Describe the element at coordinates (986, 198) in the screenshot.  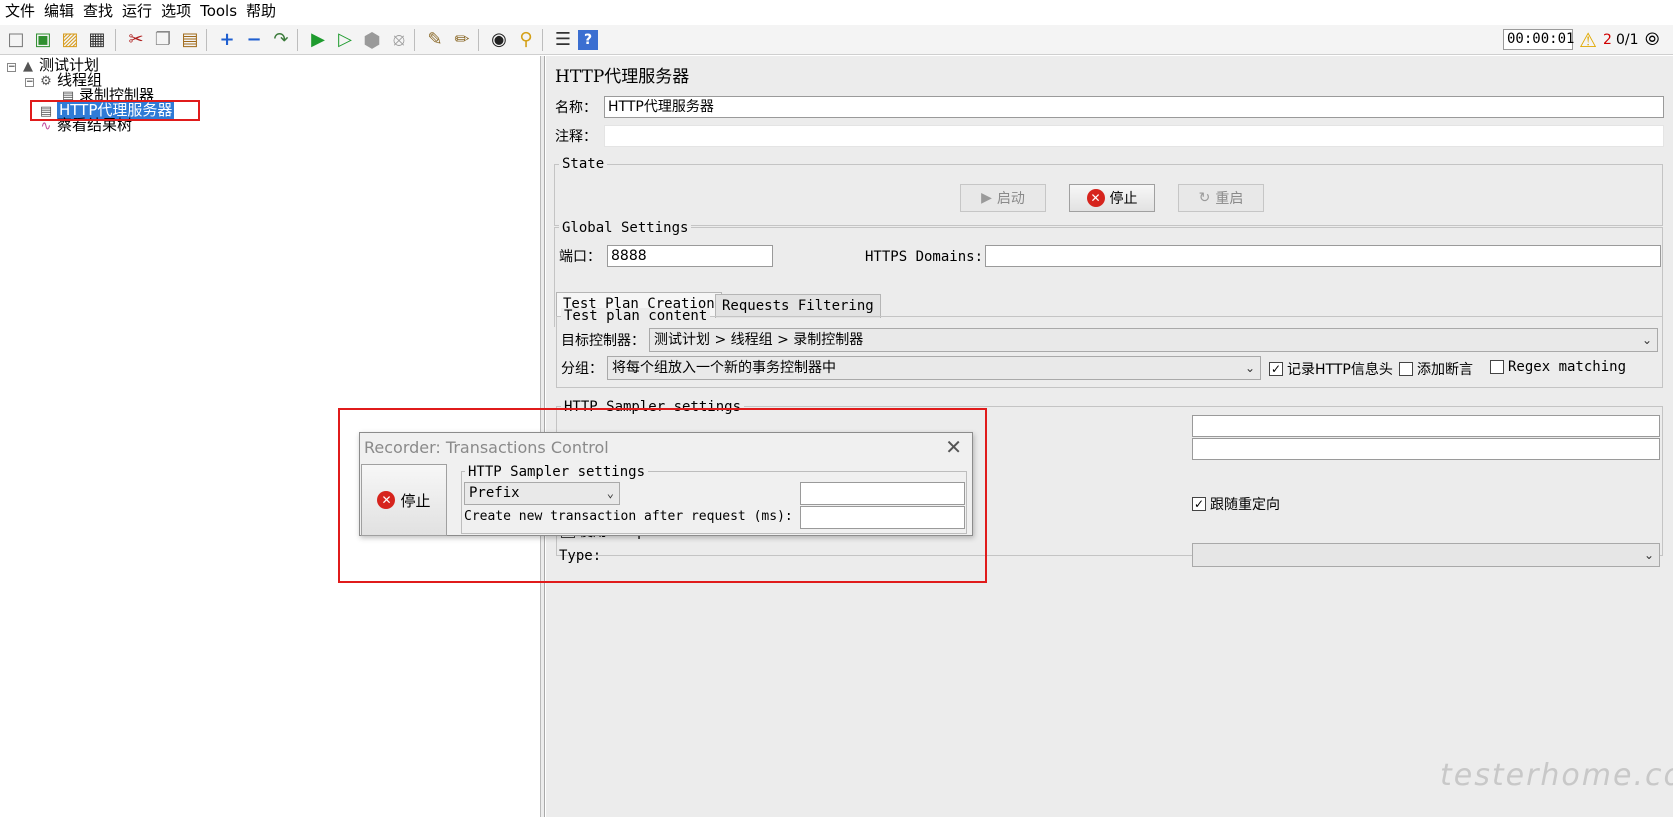
I see `play-icon: ▶` at that location.